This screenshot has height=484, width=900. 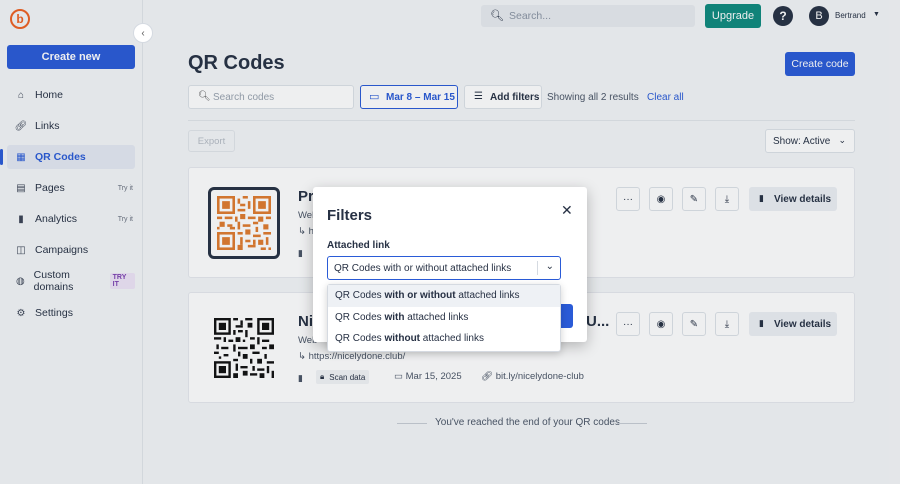 I want to click on option-without: QR Codes without attached links, so click(x=444, y=339).